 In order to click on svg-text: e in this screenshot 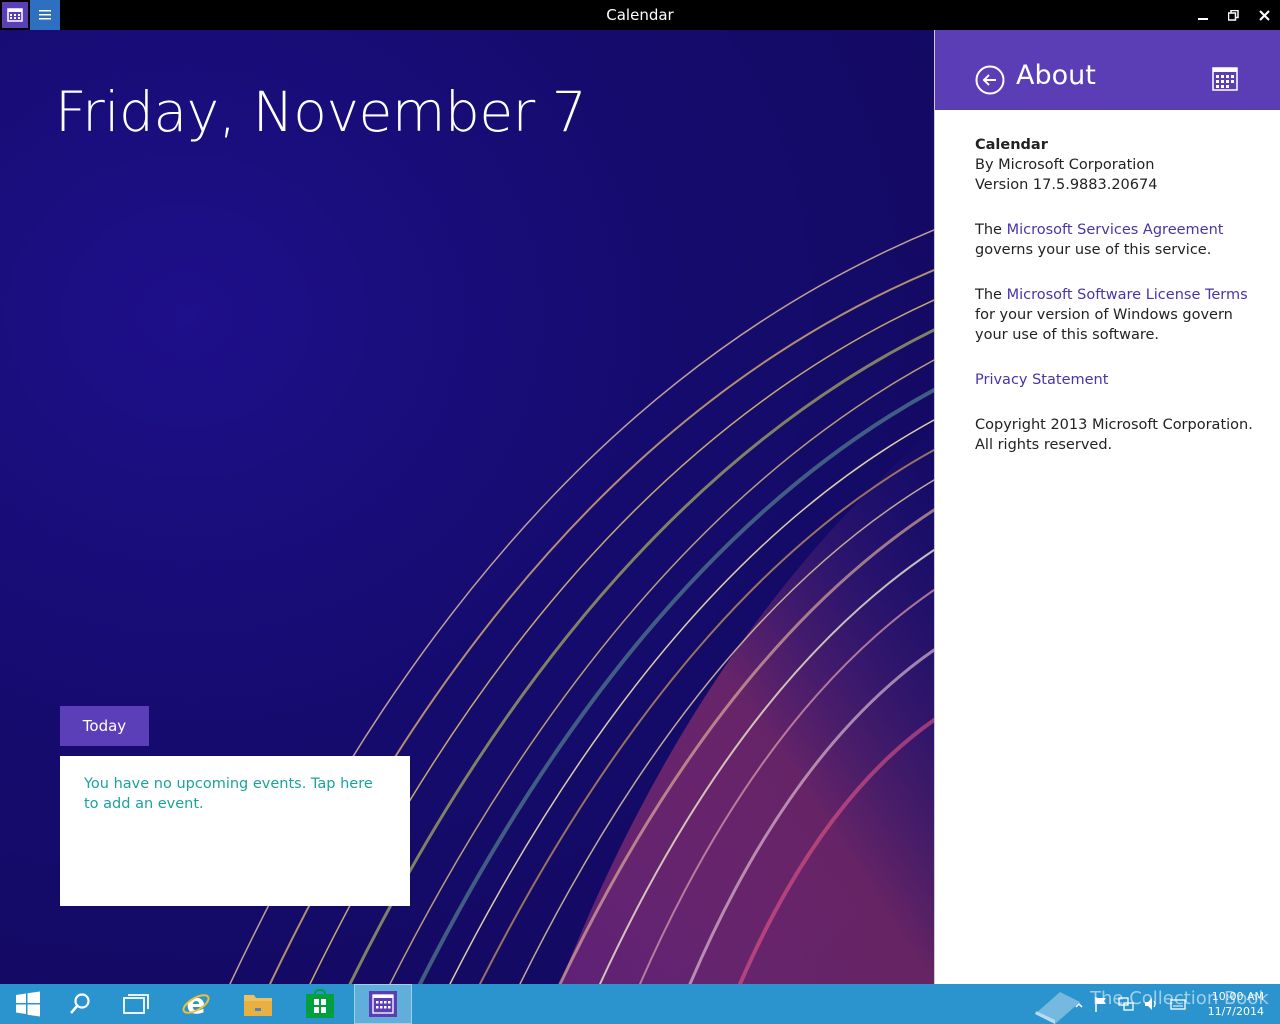, I will do `click(196, 1004)`.